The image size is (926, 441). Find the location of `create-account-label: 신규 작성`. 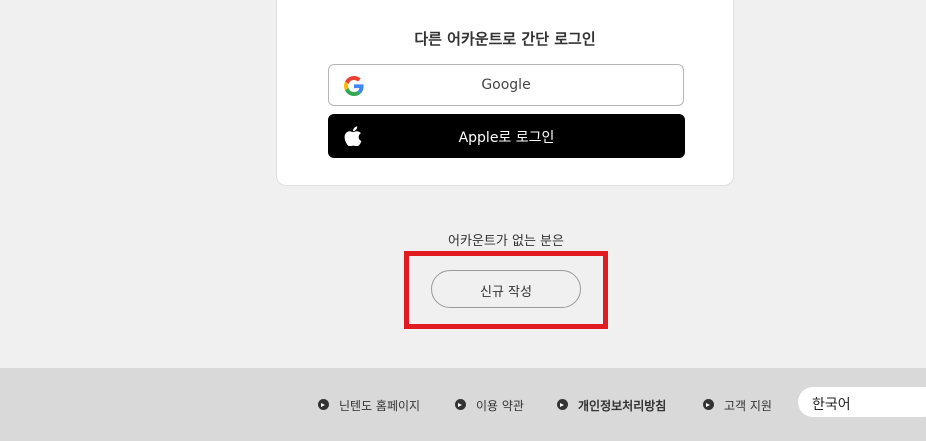

create-account-label: 신규 작성 is located at coordinates (506, 292).